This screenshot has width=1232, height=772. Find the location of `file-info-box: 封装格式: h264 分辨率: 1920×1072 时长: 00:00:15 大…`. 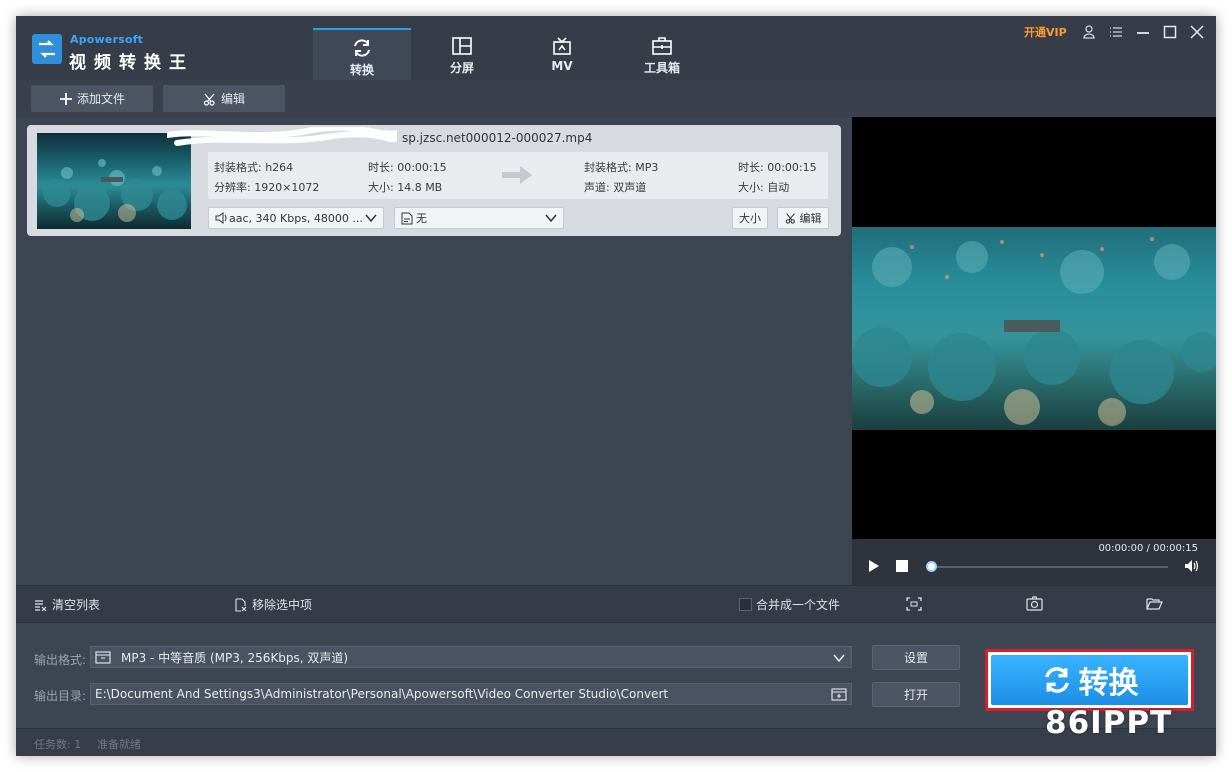

file-info-box: 封装格式: h264 分辨率: 1920×1072 时长: 00:00:15 大… is located at coordinates (518, 175).